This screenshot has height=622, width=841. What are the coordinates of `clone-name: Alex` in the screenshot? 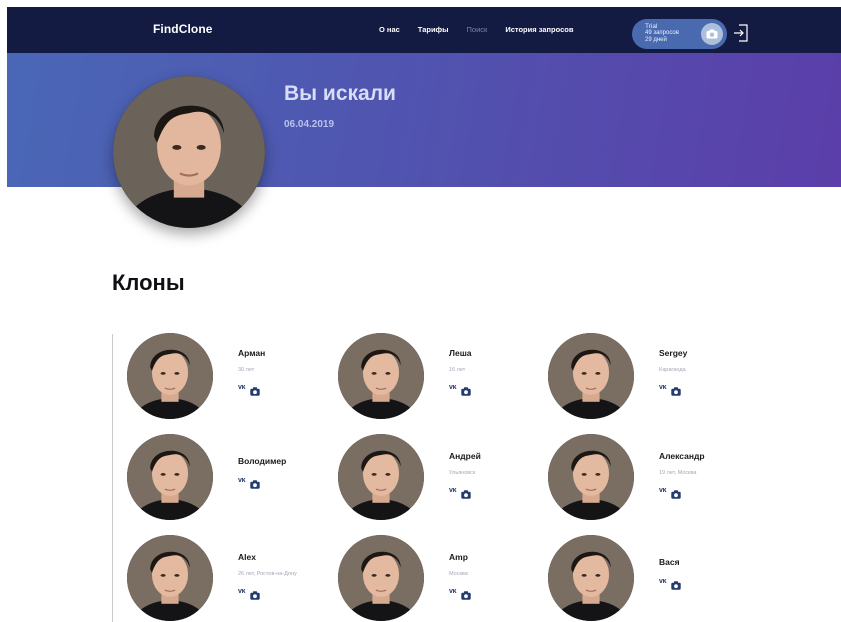 It's located at (247, 557).